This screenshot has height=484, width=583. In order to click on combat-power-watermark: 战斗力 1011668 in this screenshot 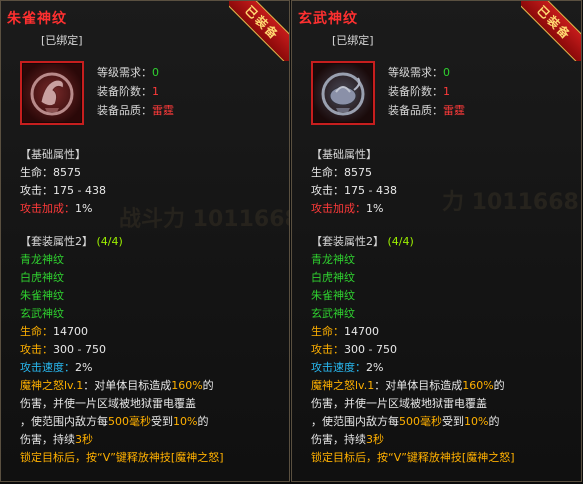, I will do `click(204, 219)`.